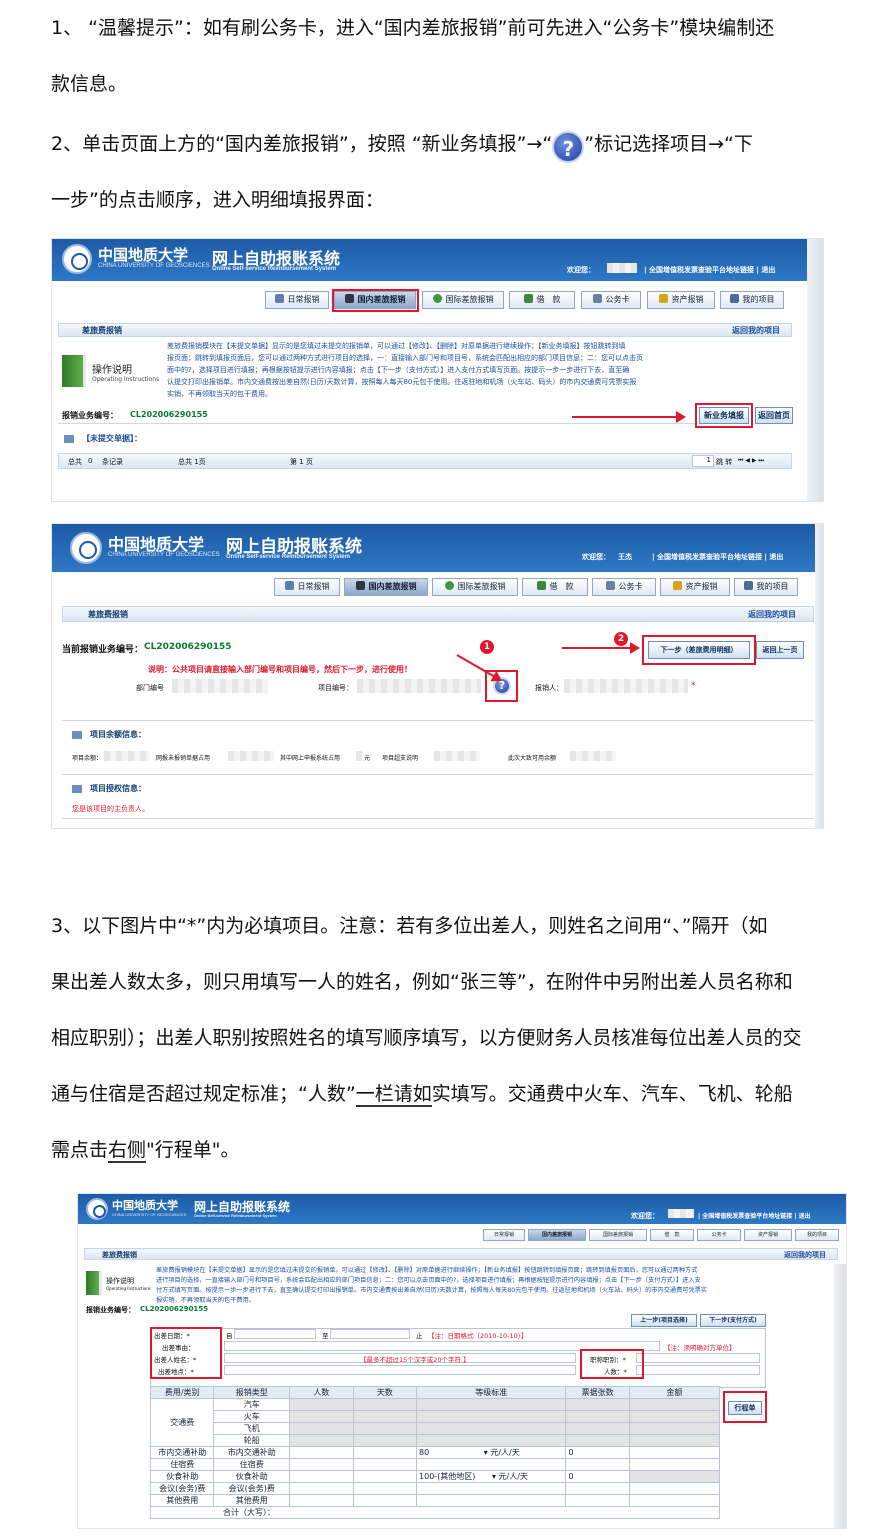  Describe the element at coordinates (768, 1235) in the screenshot. I see `nav-asset-3: 资产报销` at that location.